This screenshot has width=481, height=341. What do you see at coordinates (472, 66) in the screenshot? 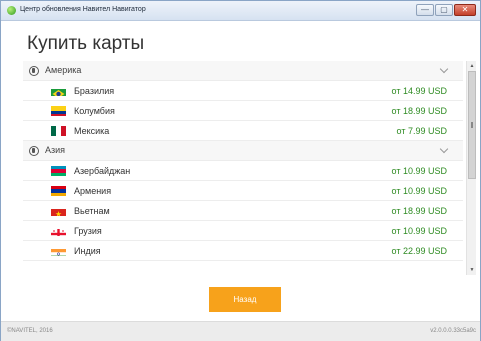
I see `scroll-up-arrow-icon: ▲` at bounding box center [472, 66].